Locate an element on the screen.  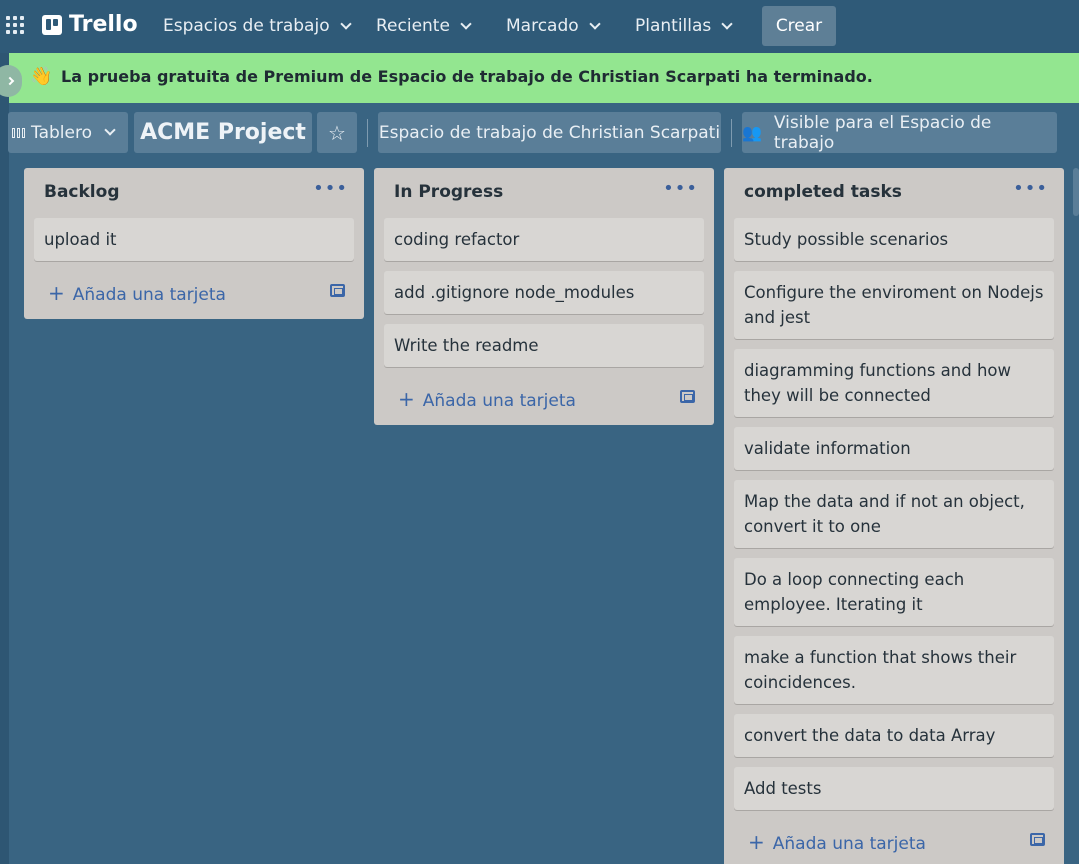
list-title: In Progress is located at coordinates (448, 192).